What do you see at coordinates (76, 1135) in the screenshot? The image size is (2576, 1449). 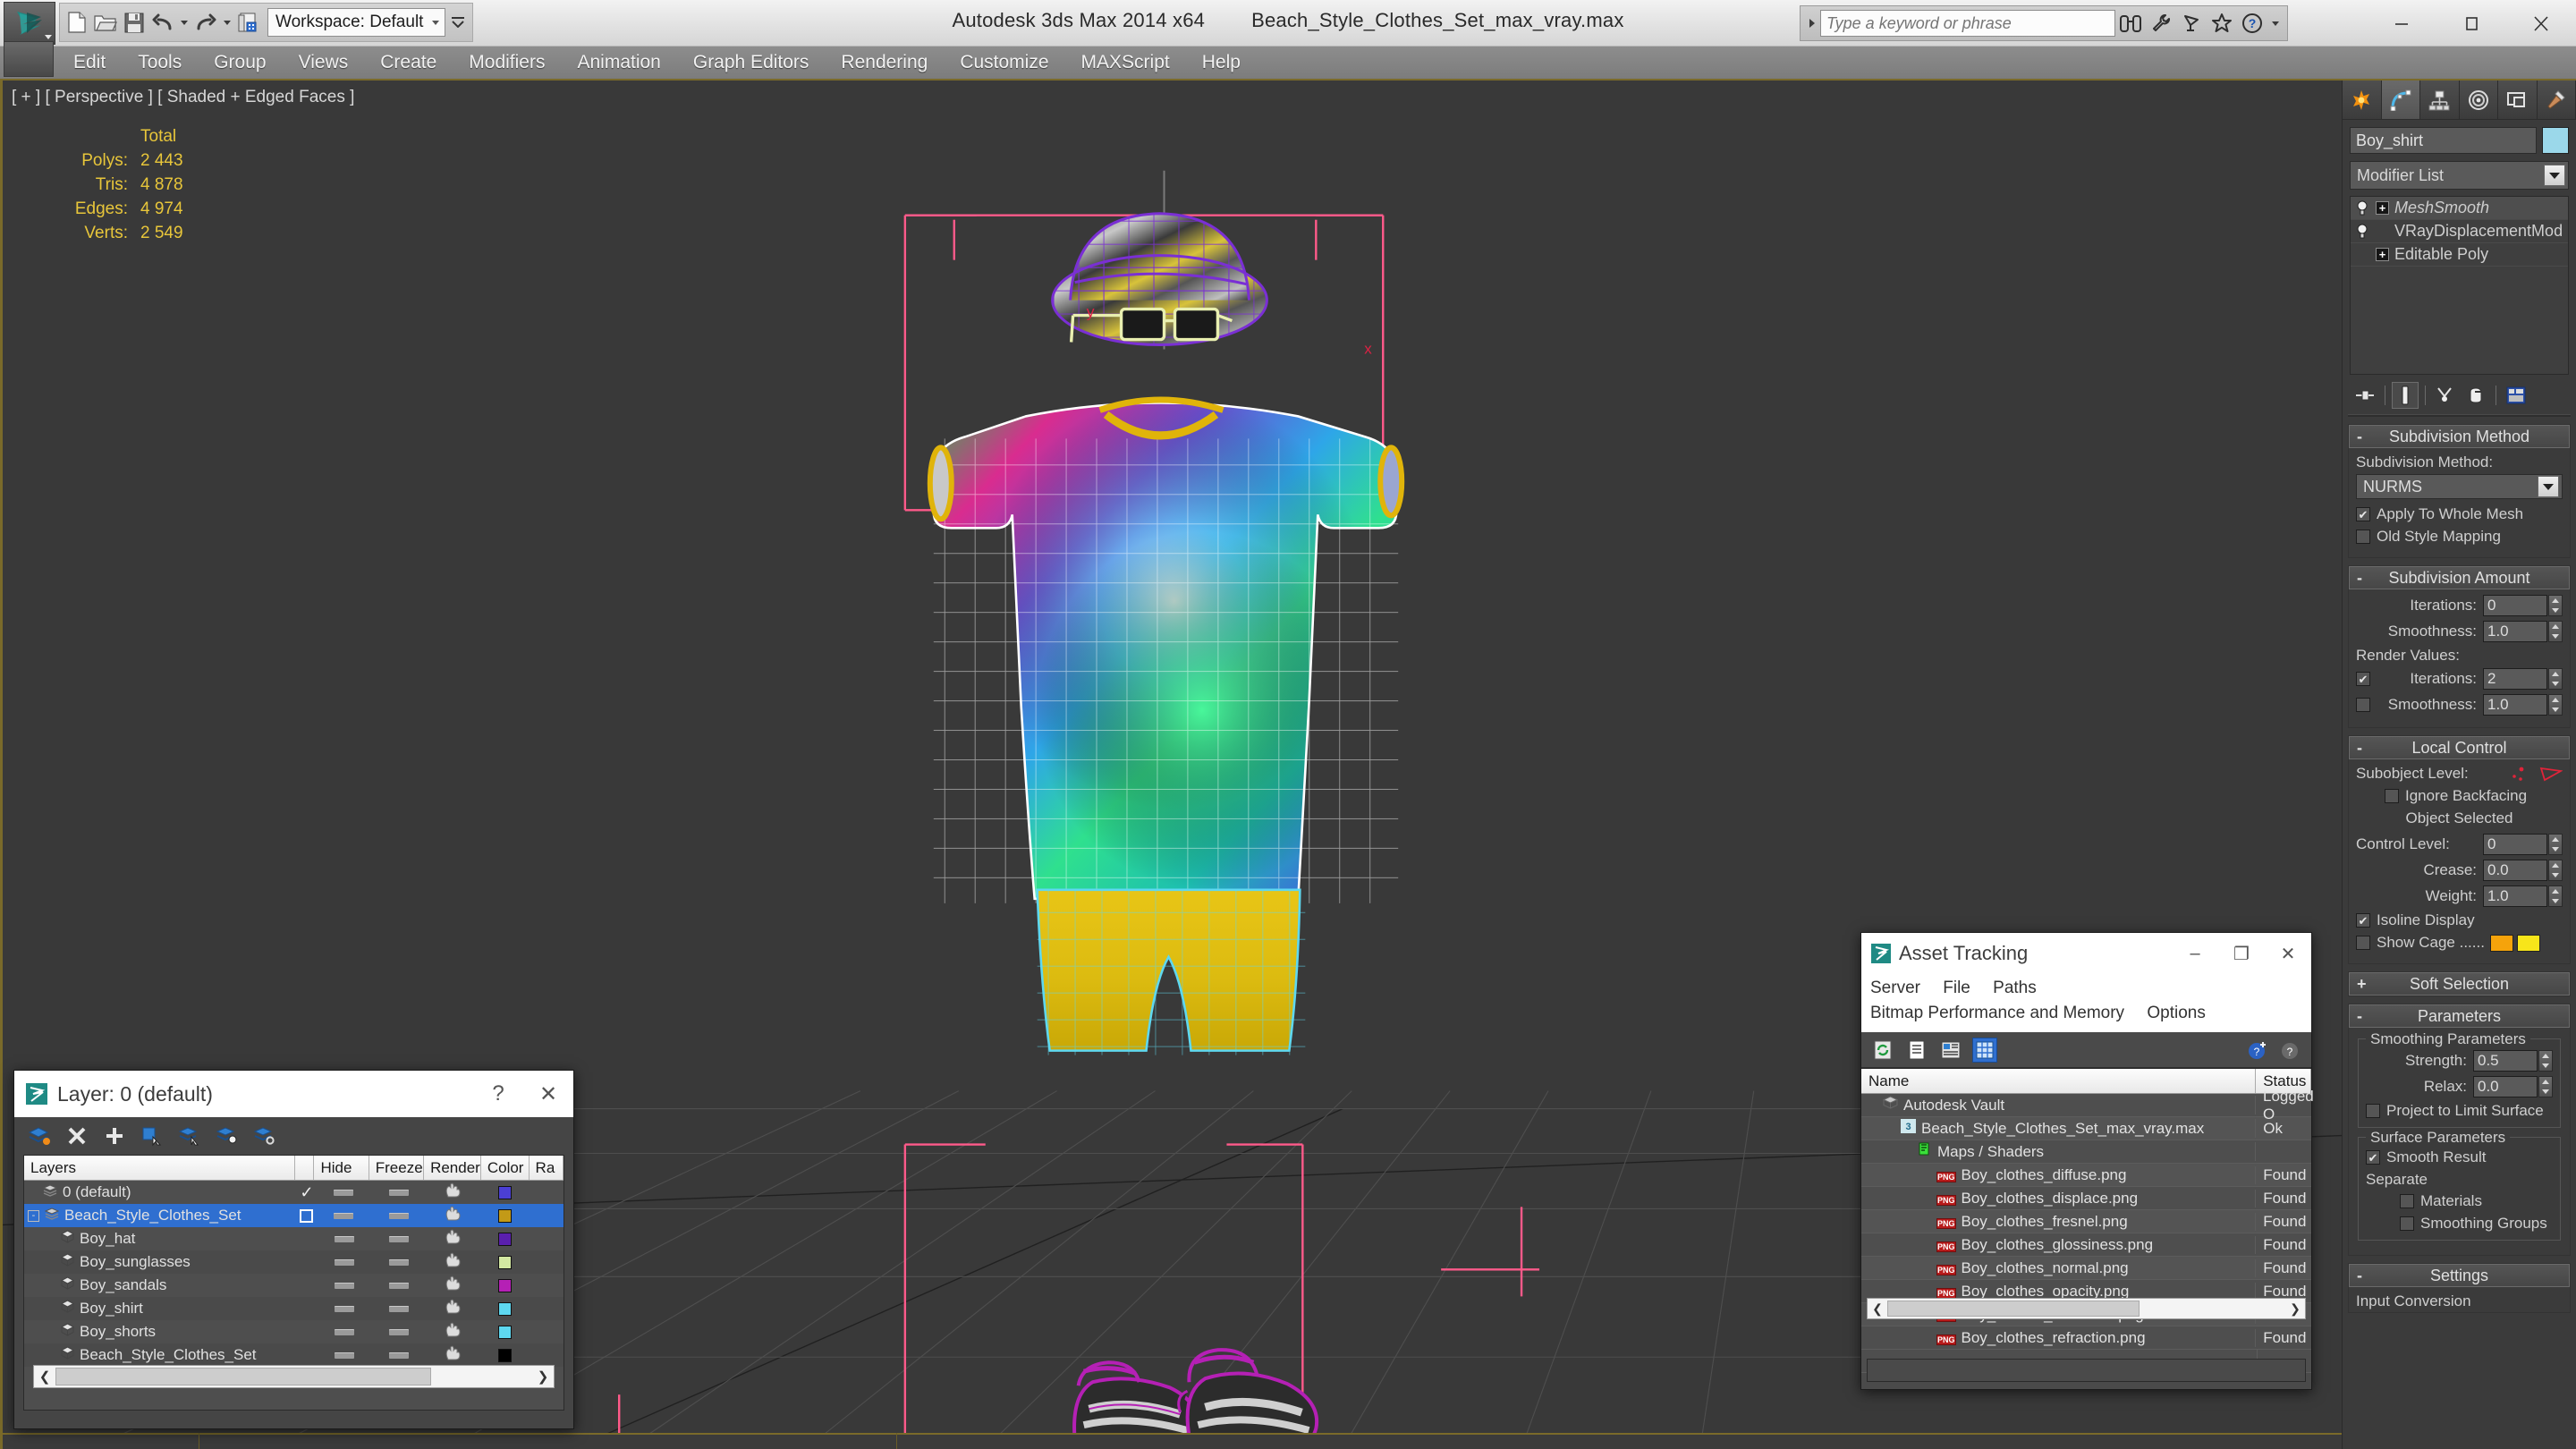 I see `delete-layer-button` at bounding box center [76, 1135].